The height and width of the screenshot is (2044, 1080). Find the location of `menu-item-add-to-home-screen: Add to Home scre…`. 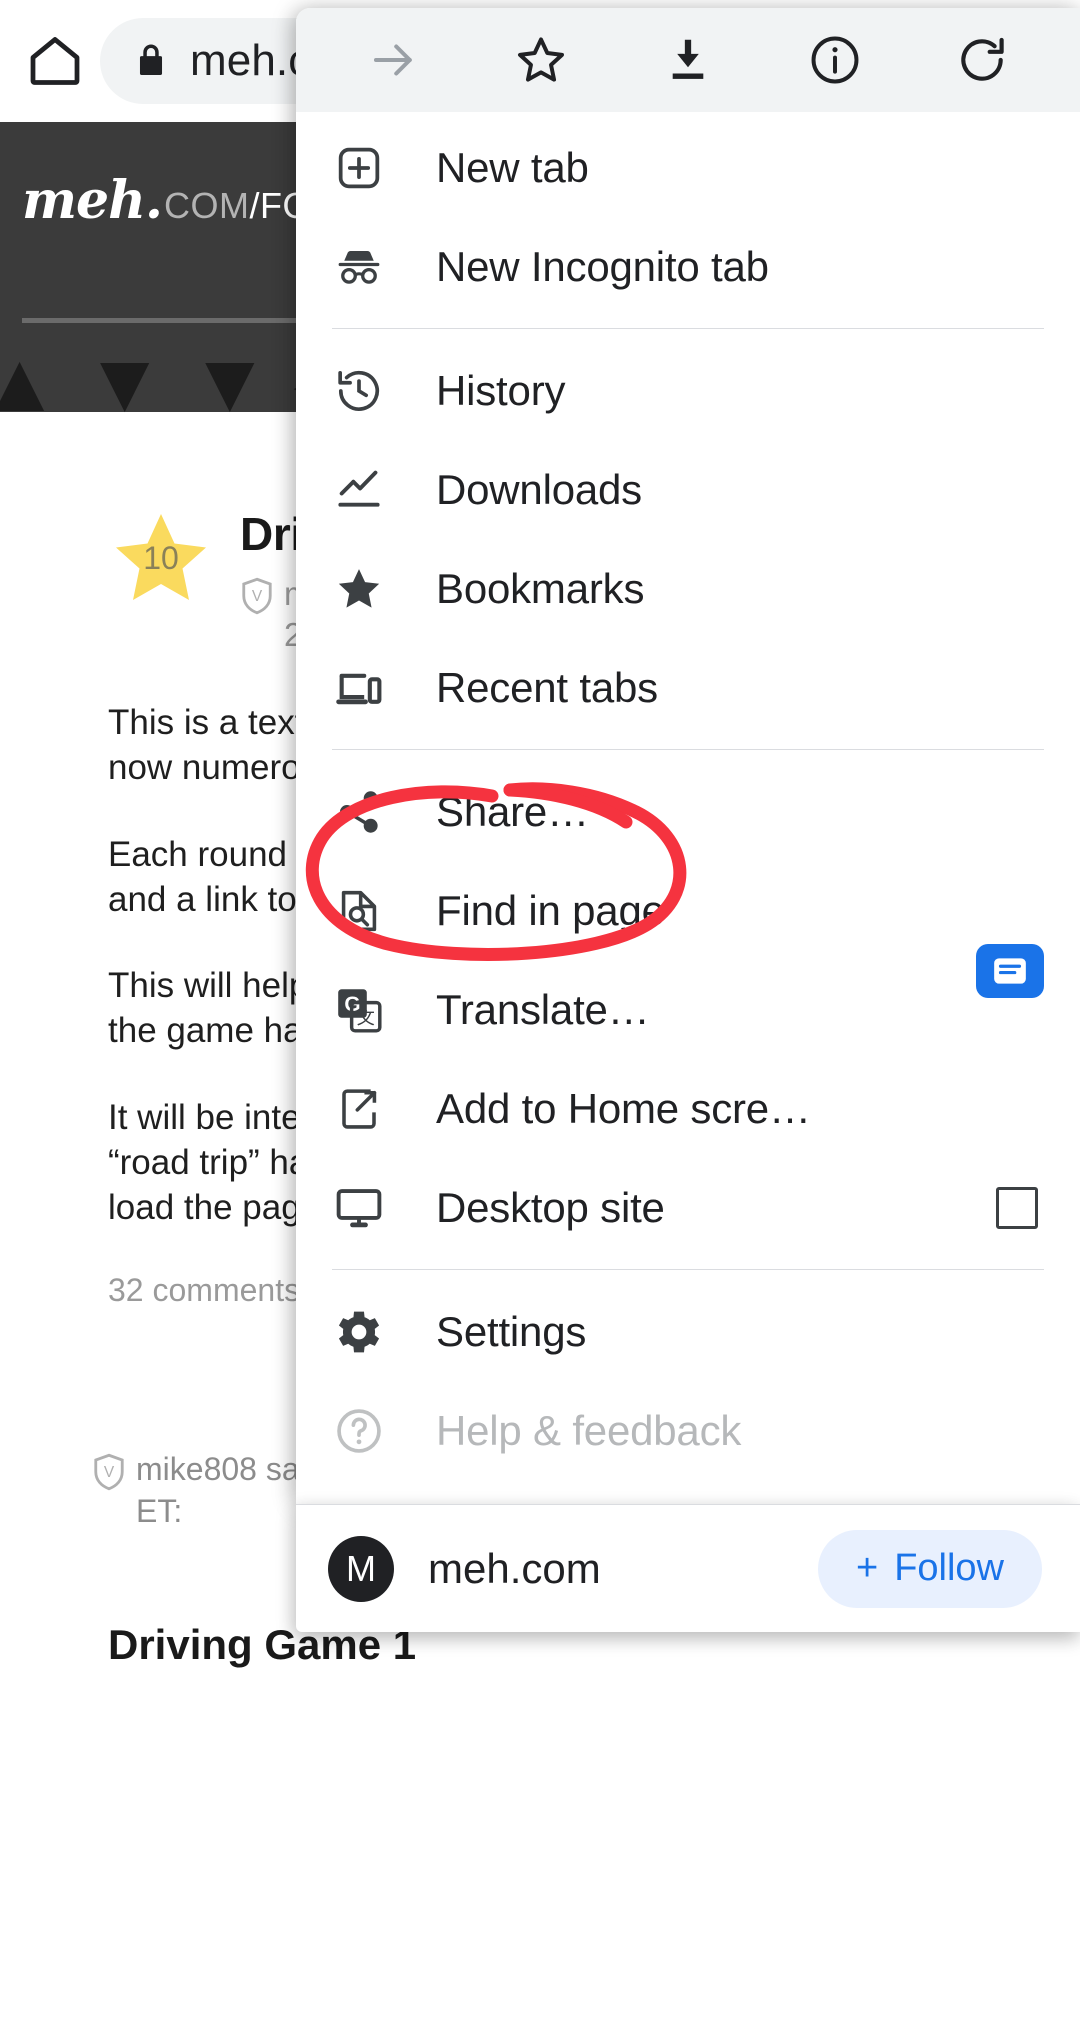

menu-item-add-to-home-screen: Add to Home scre… is located at coordinates (688, 1108).